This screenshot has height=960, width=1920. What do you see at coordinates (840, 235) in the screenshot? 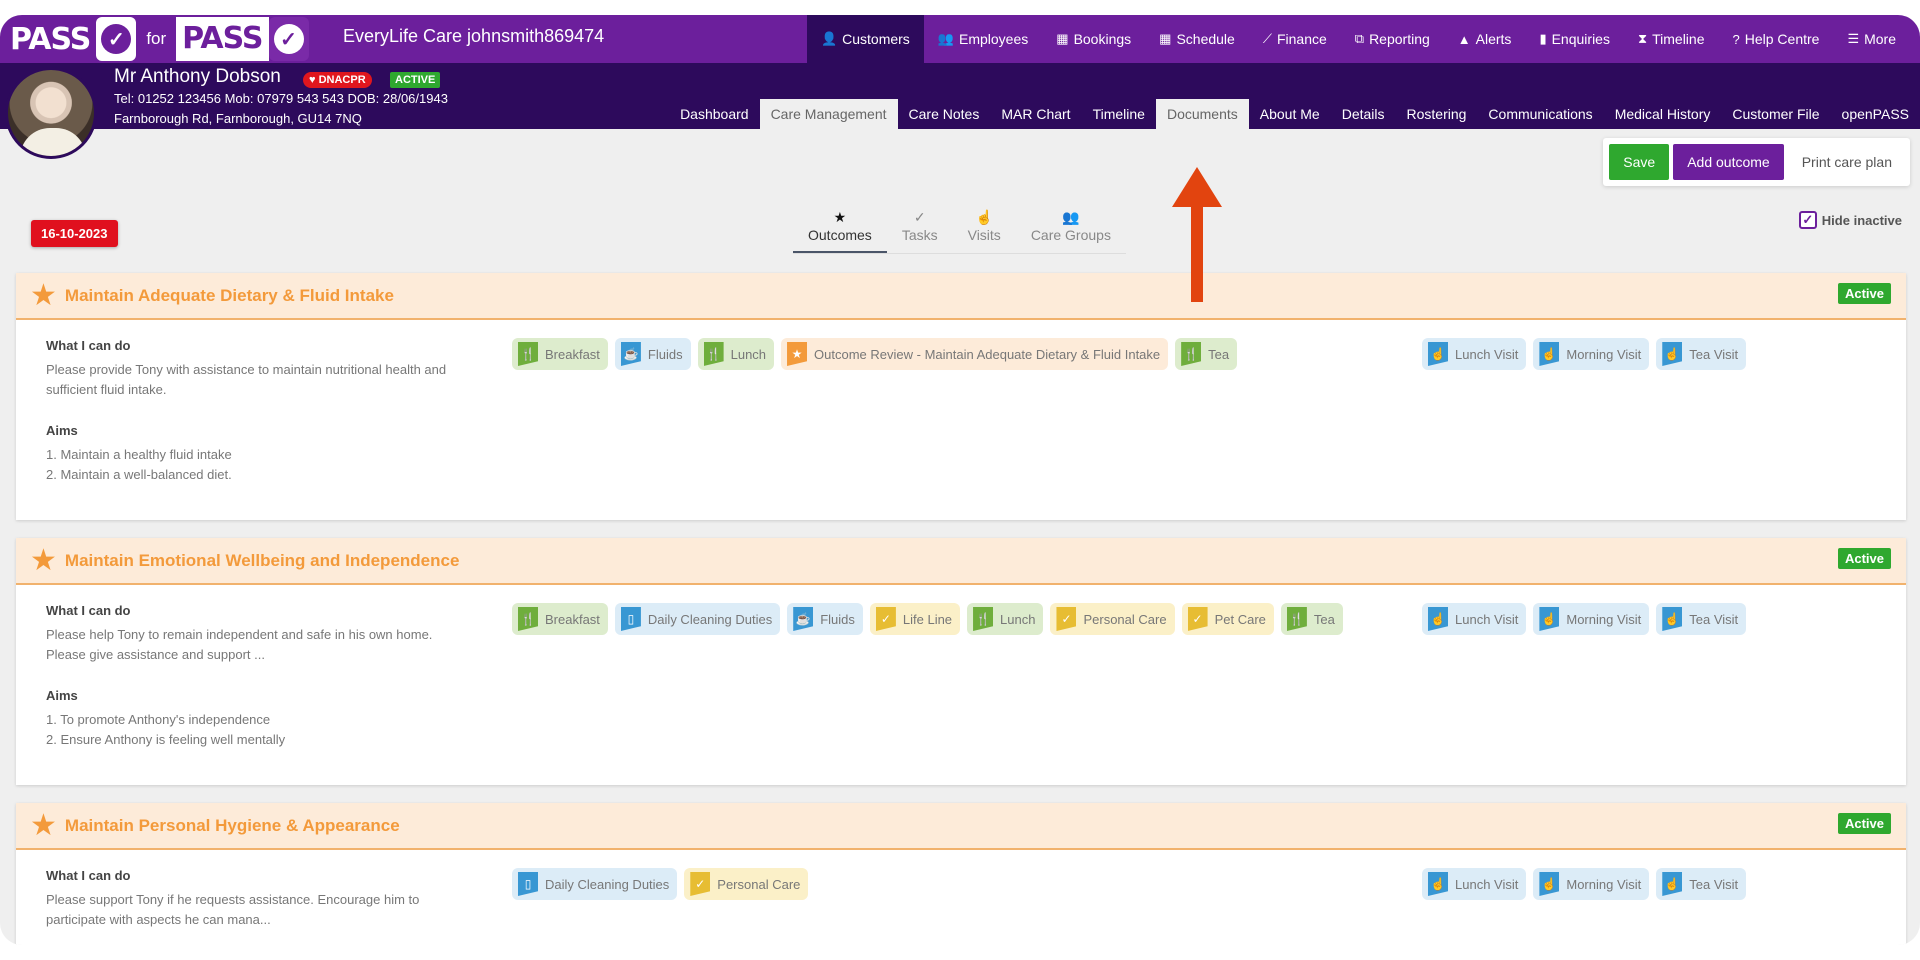
I see `tab-label: Outcomes` at bounding box center [840, 235].